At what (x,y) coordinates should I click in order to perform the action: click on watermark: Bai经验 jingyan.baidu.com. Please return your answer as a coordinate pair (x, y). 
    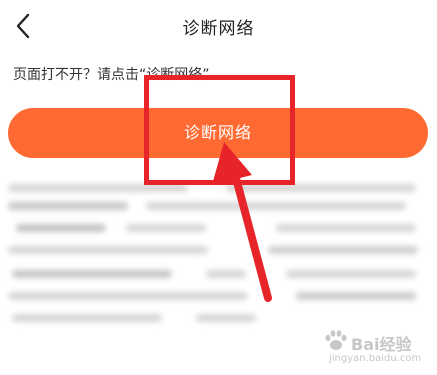
    Looking at the image, I should click on (372, 349).